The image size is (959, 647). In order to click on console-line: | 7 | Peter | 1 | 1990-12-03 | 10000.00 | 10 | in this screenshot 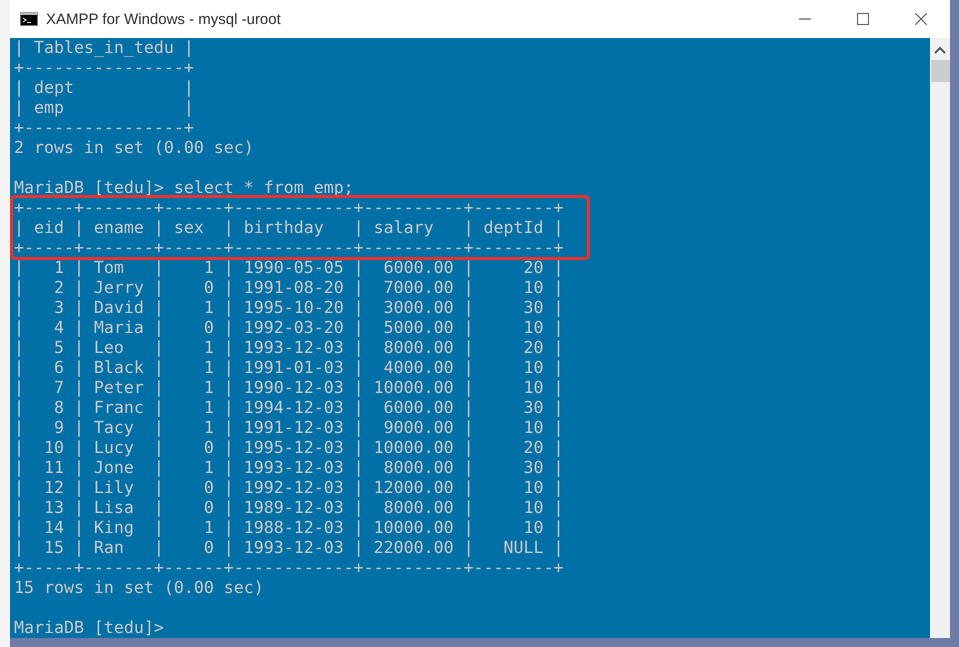, I will do `click(289, 388)`.